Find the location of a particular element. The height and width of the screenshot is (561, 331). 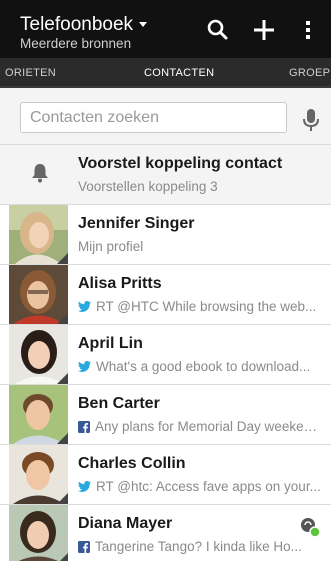

contact-status: Mijn profiel is located at coordinates (111, 246).